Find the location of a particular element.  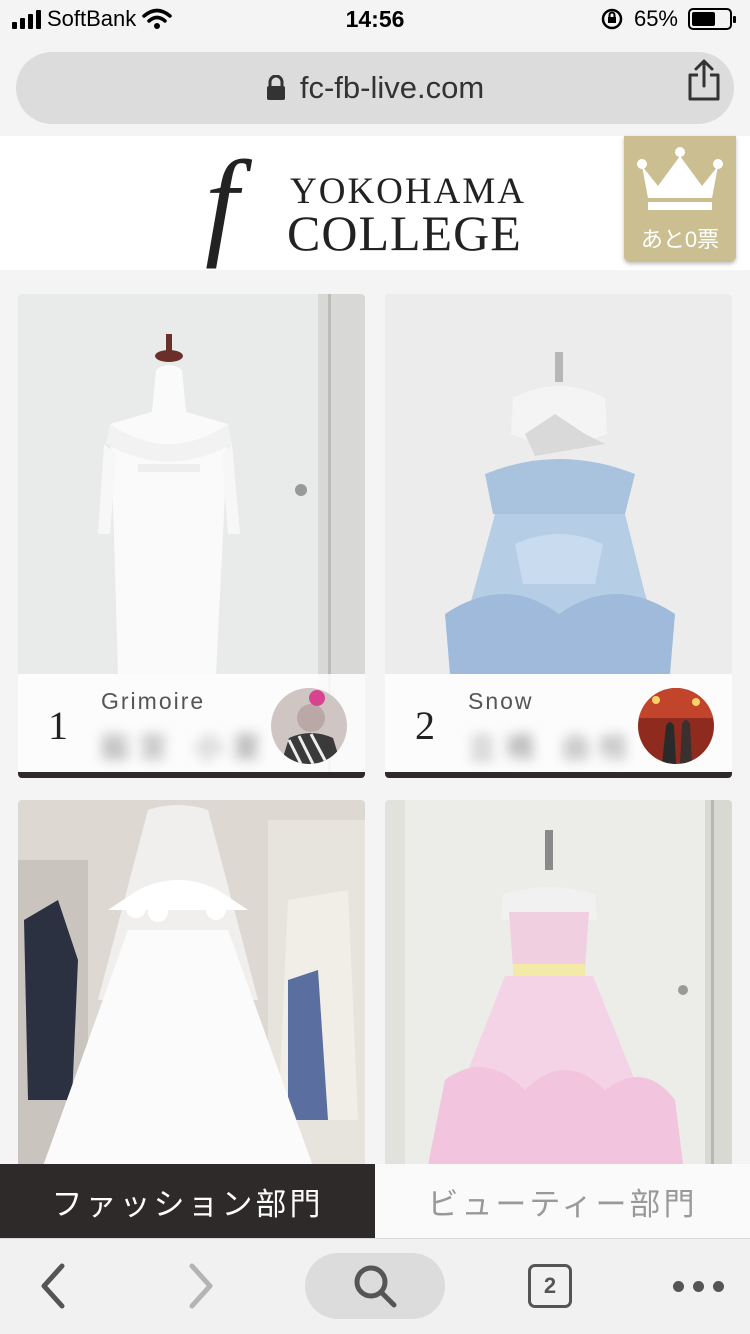

entry-student-name: 脇宮 小夏 is located at coordinates (186, 747).